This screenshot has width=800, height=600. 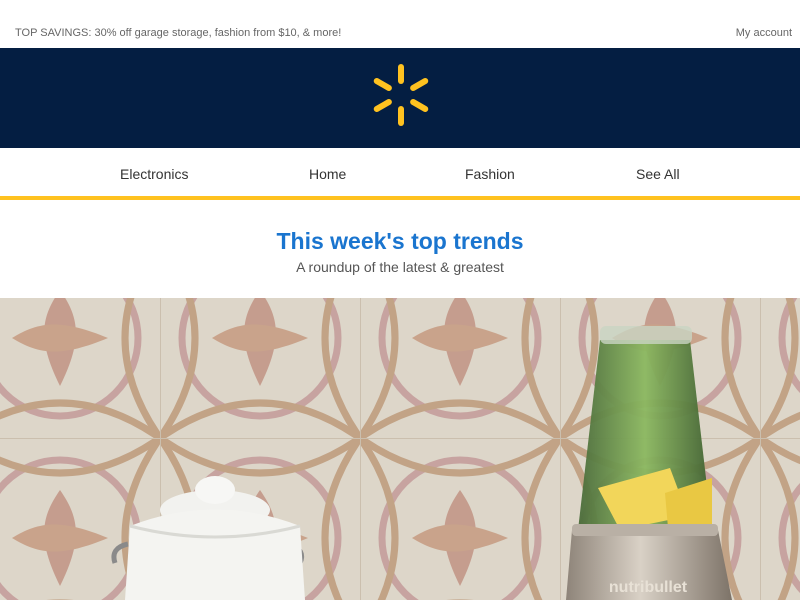 I want to click on nav-item-electronics: Electronics, so click(x=154, y=174).